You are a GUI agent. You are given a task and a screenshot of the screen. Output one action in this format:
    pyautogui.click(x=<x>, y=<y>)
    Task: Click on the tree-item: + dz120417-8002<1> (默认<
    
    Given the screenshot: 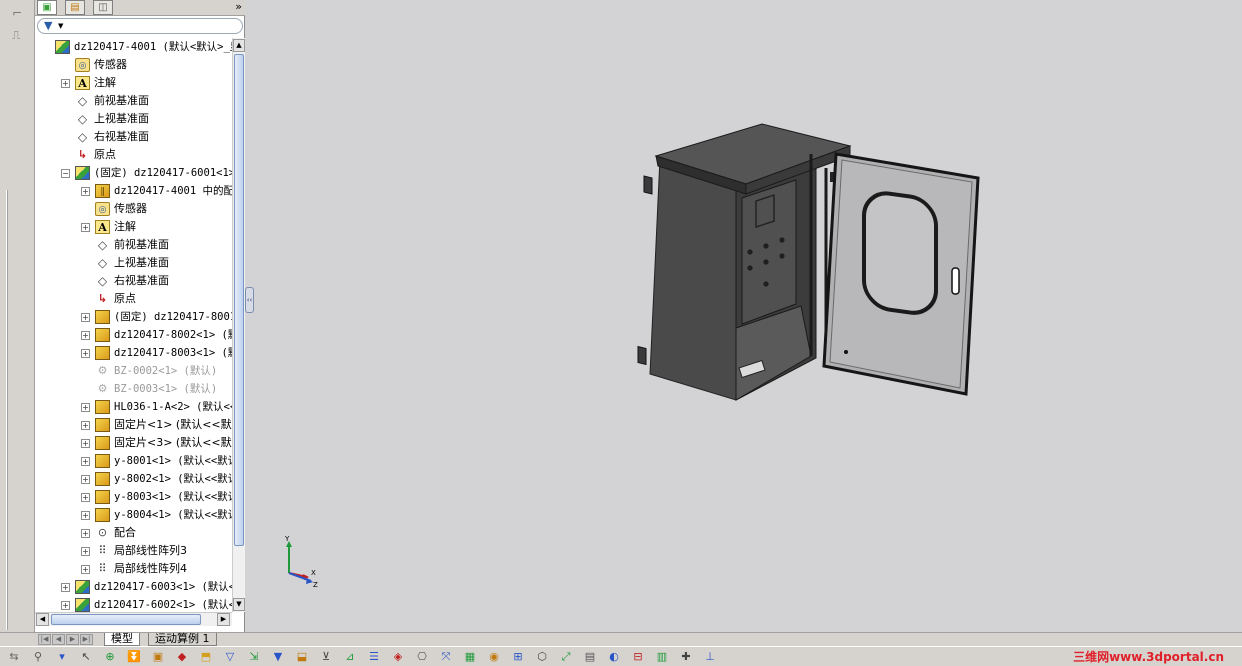 What is the action you would take?
    pyautogui.click(x=133, y=335)
    